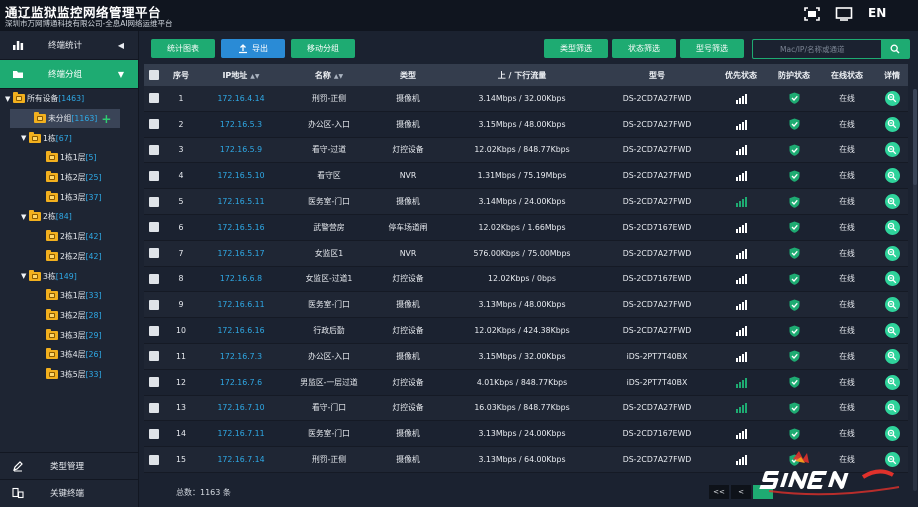  I want to click on fullscreen-icon, so click(812, 14).